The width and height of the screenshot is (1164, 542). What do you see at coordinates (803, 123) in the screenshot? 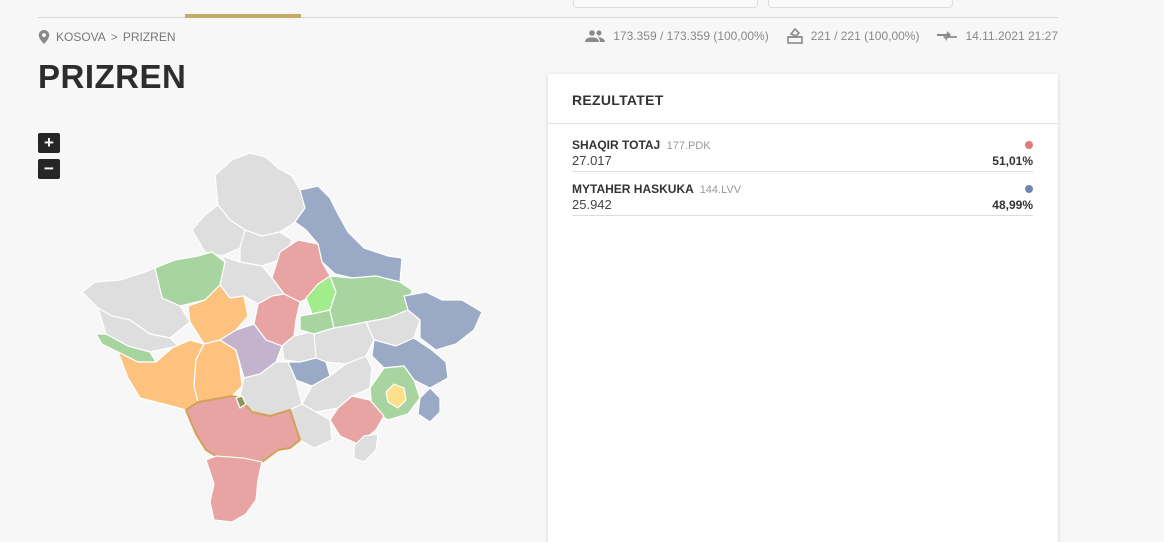
I see `results-divider` at bounding box center [803, 123].